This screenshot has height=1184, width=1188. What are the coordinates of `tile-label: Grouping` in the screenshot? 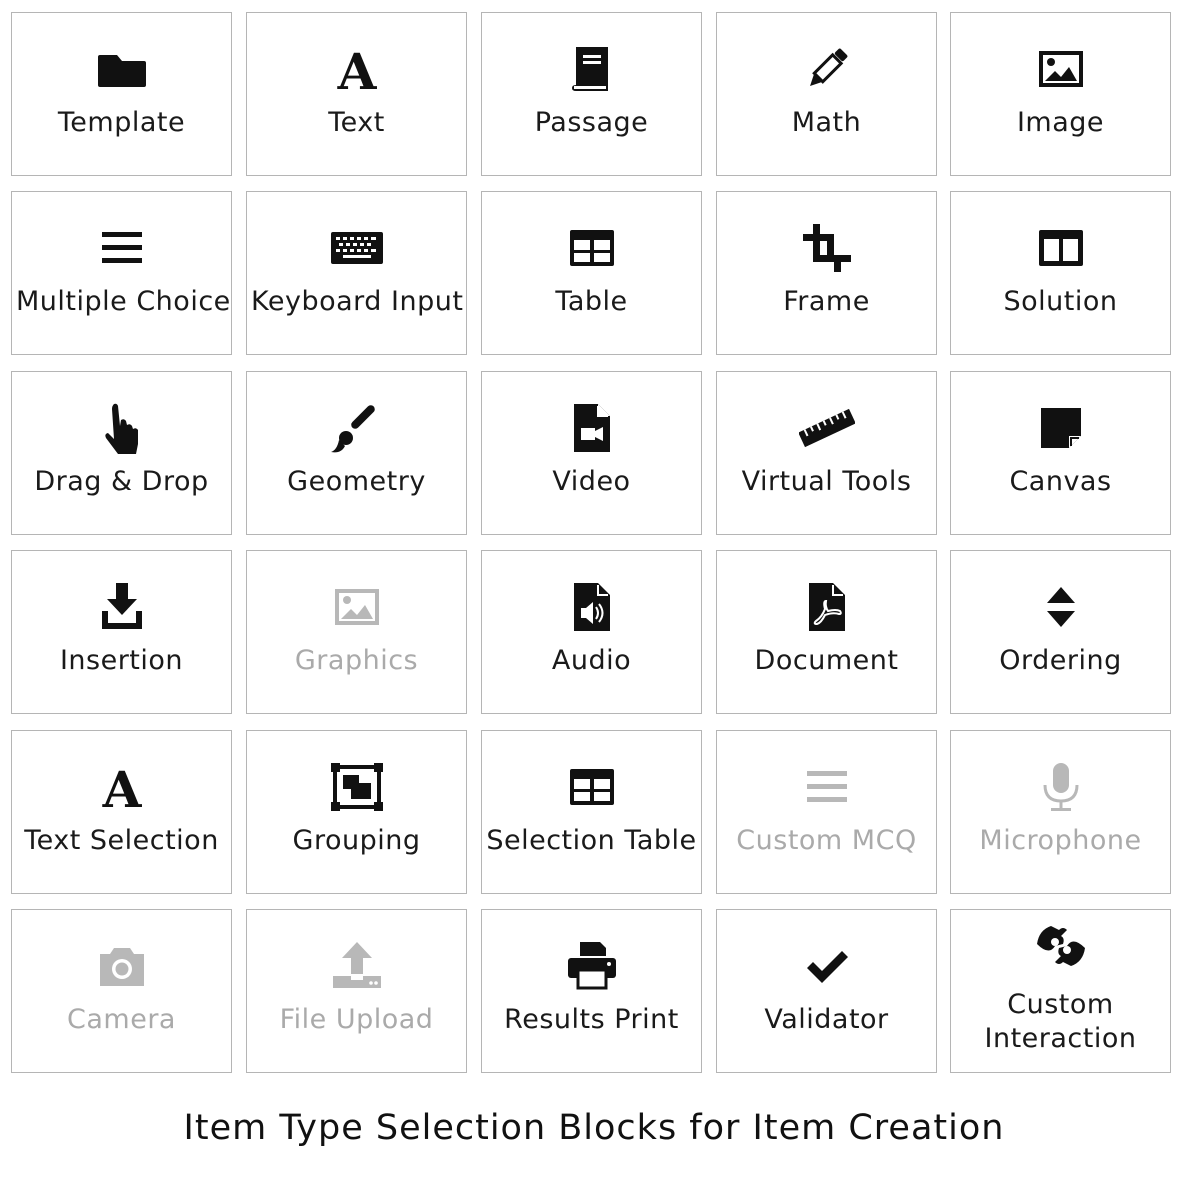 It's located at (356, 840).